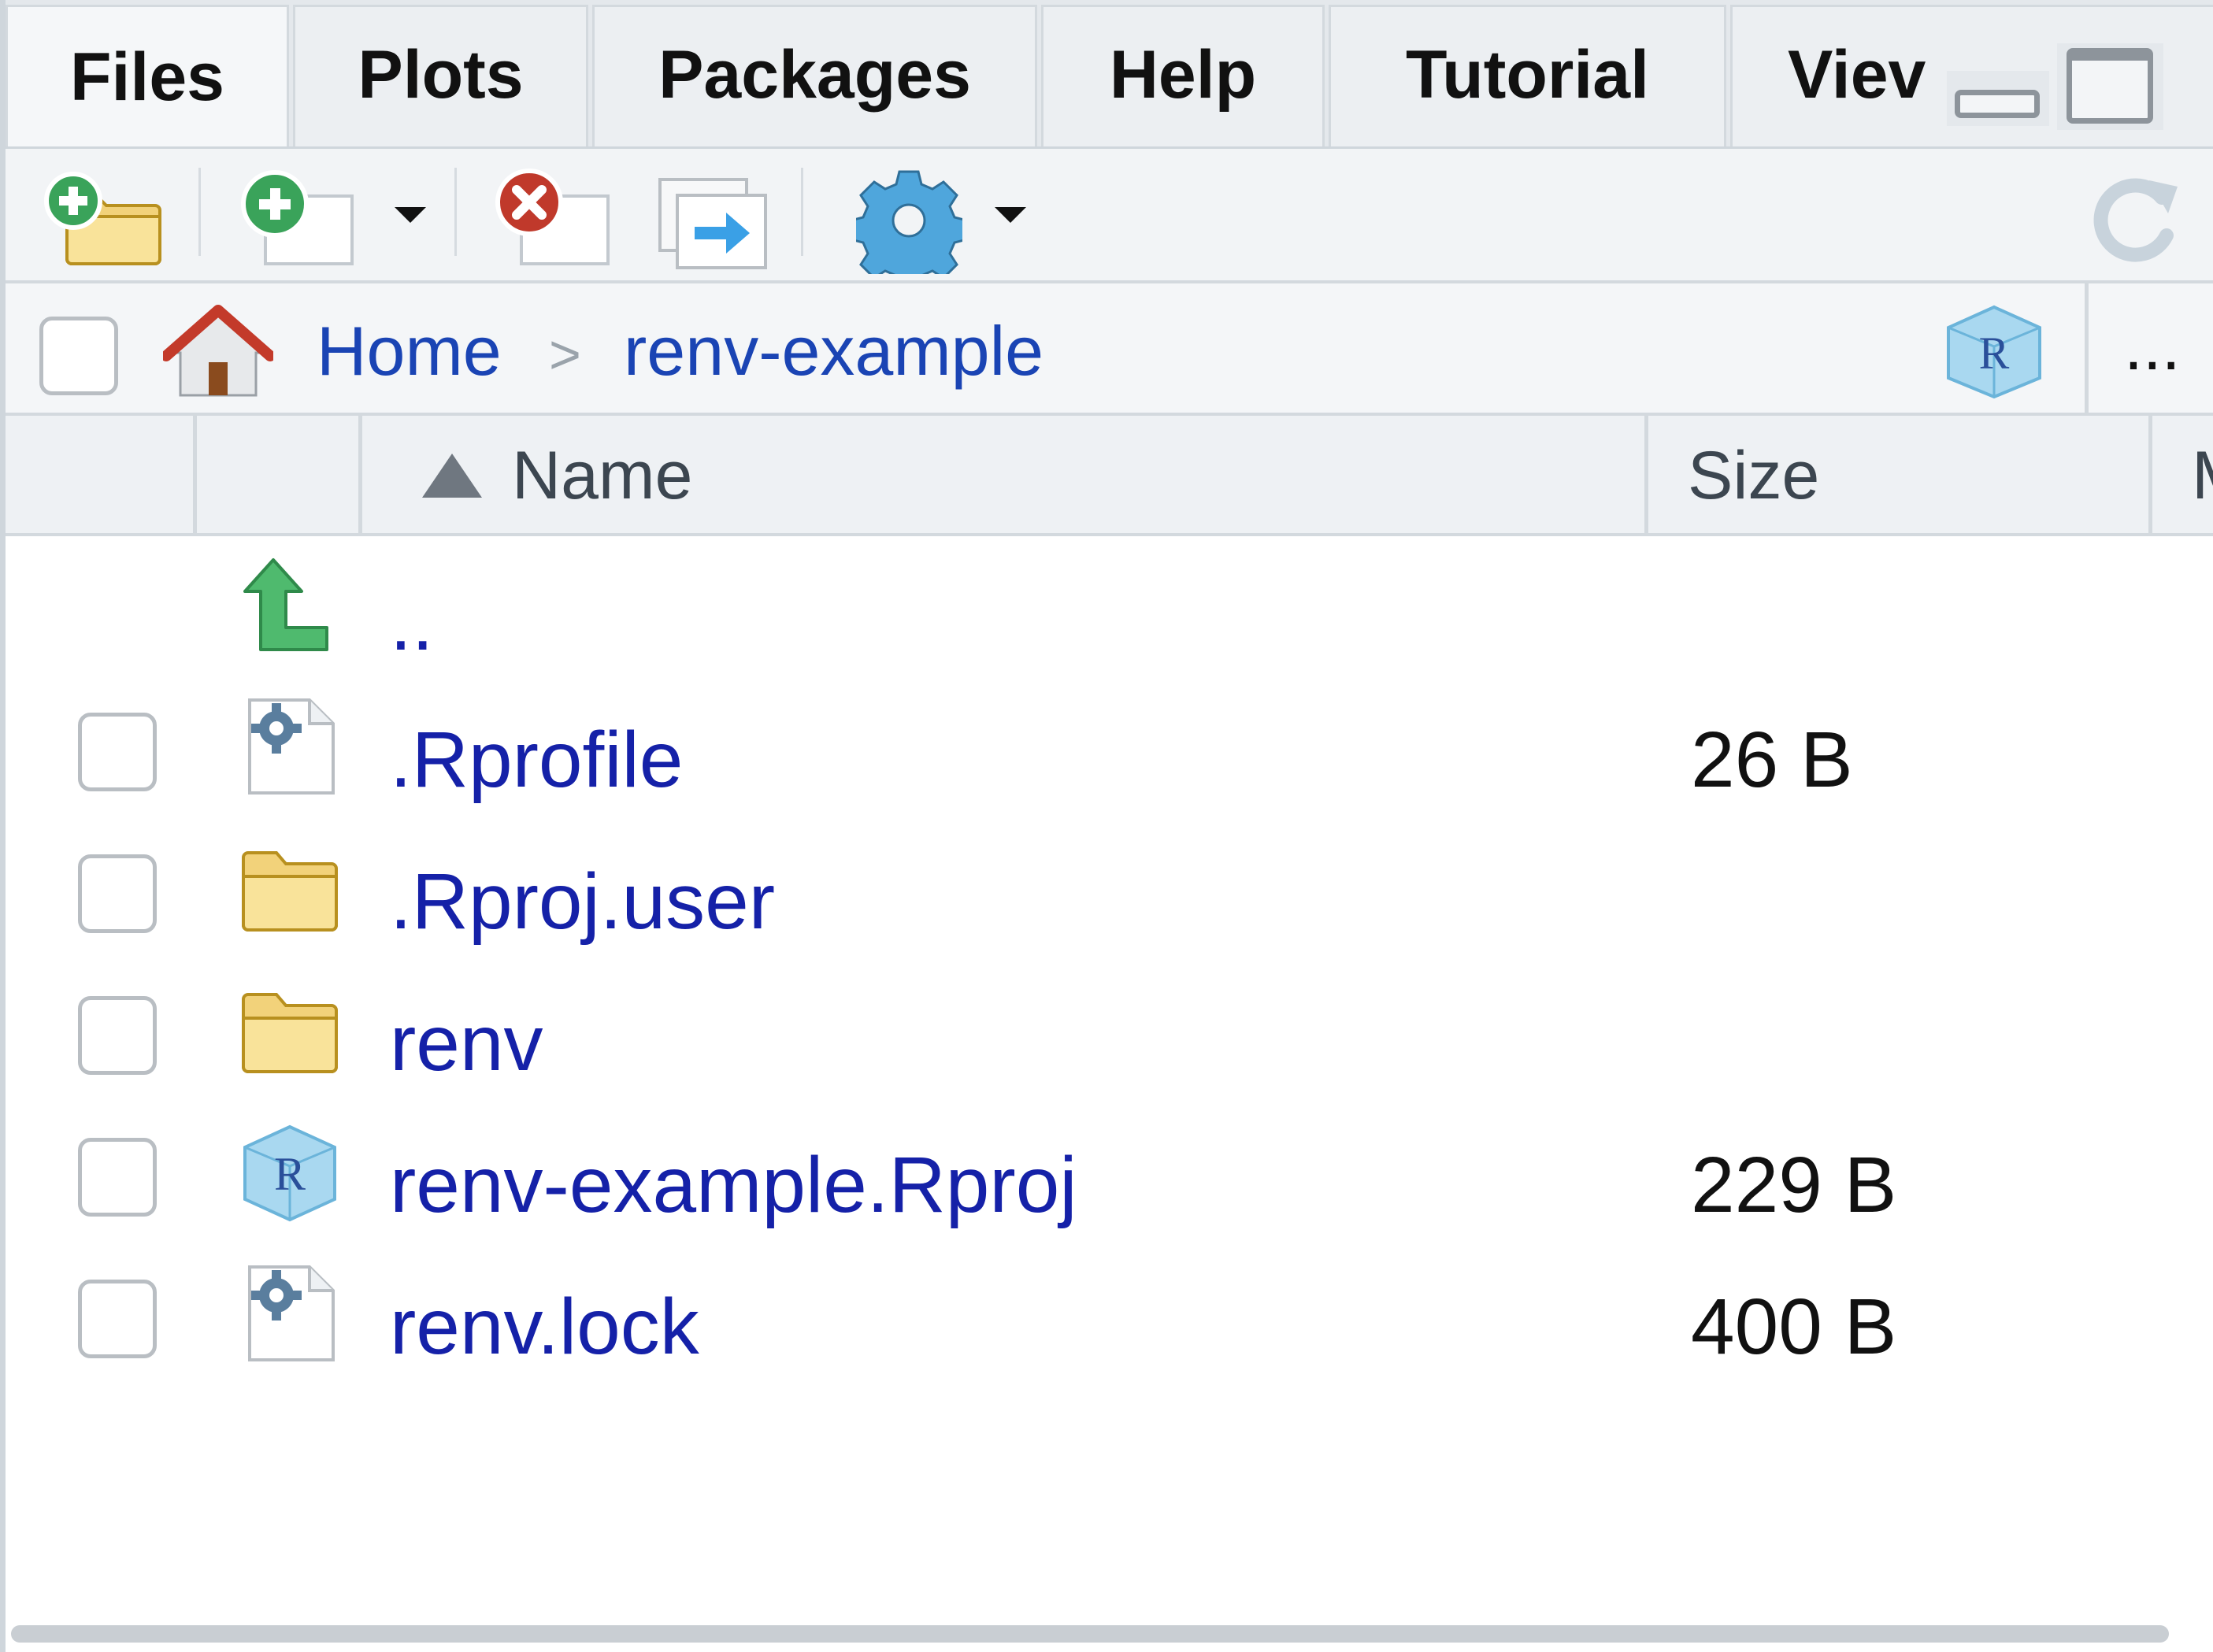 The image size is (2213, 1652). I want to click on rename-button, so click(714, 224).